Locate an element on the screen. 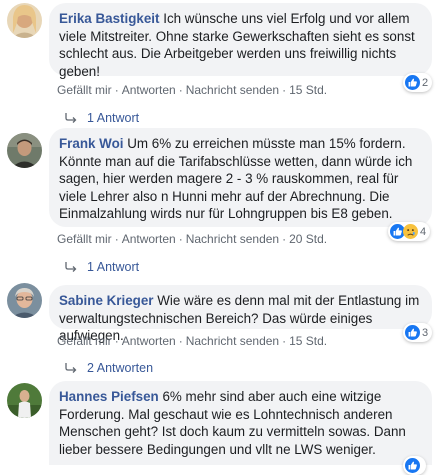 This screenshot has width=445, height=475. replies-label: 2 Antworten is located at coordinates (120, 368).